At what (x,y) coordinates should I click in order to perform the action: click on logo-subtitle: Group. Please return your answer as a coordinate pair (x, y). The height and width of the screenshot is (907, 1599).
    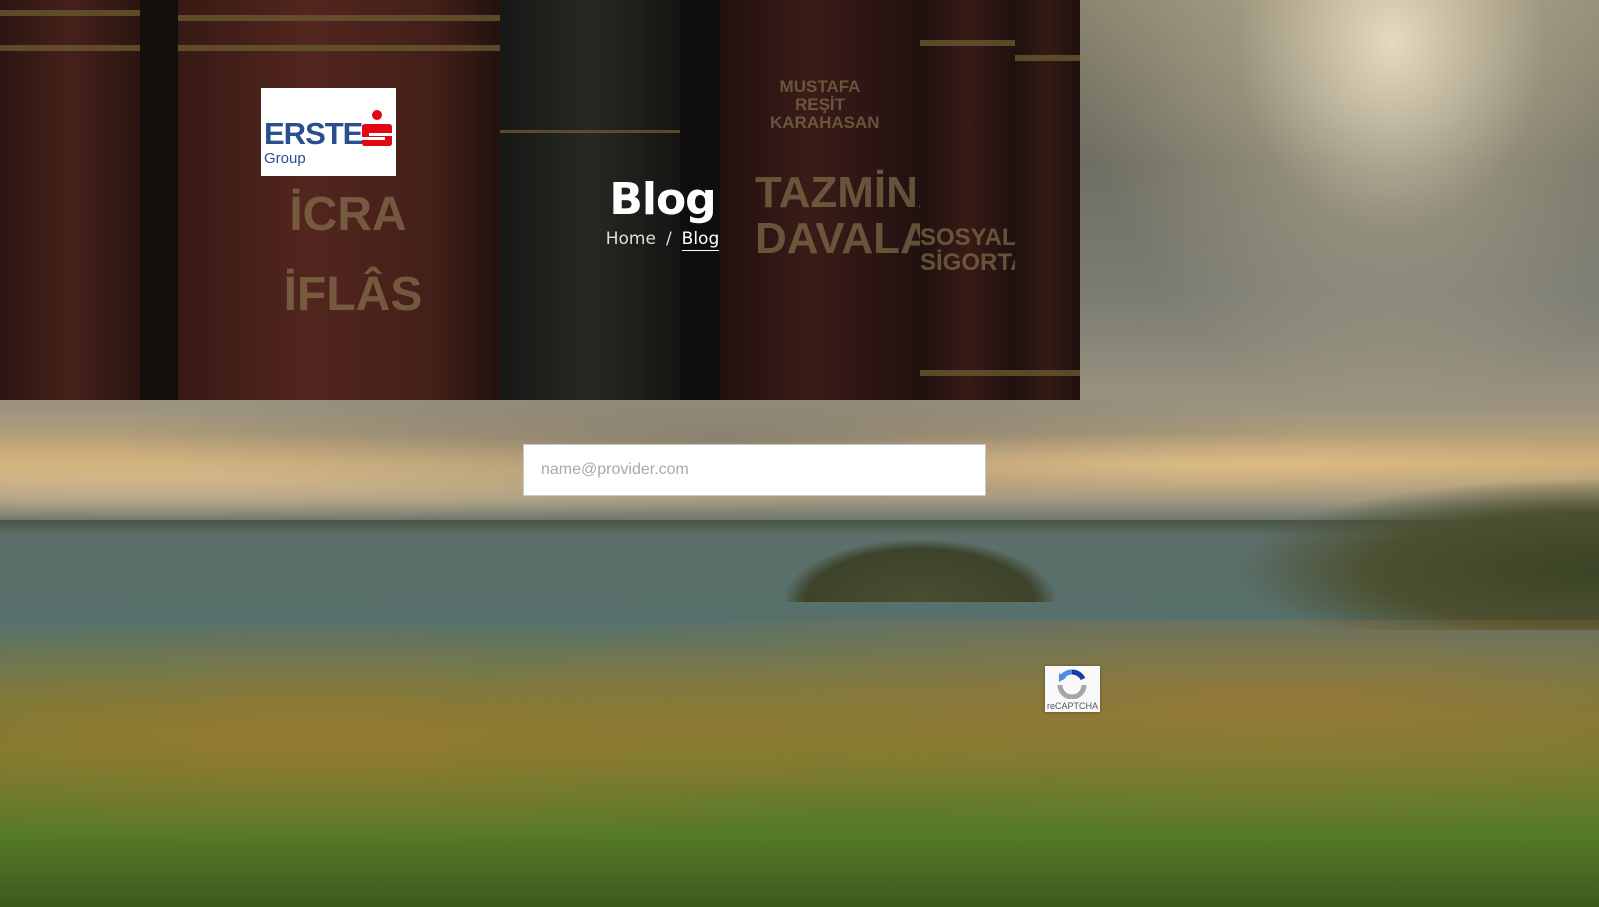
    Looking at the image, I should click on (285, 158).